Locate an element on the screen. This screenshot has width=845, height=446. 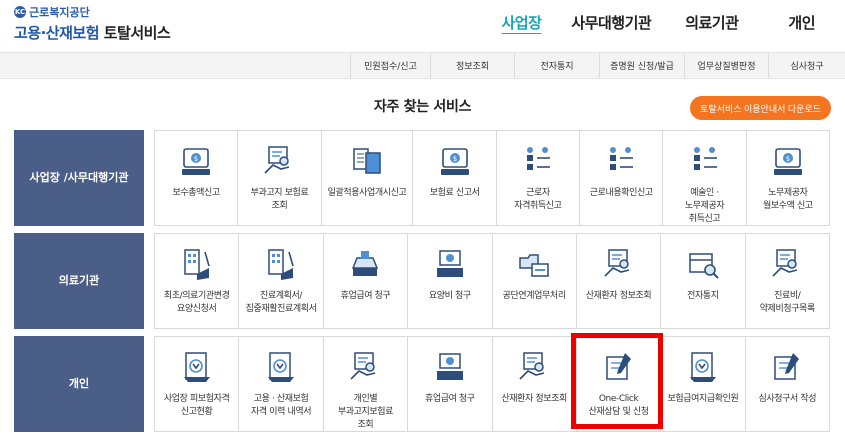
category-label-line: 의료기관 is located at coordinates (79, 281).